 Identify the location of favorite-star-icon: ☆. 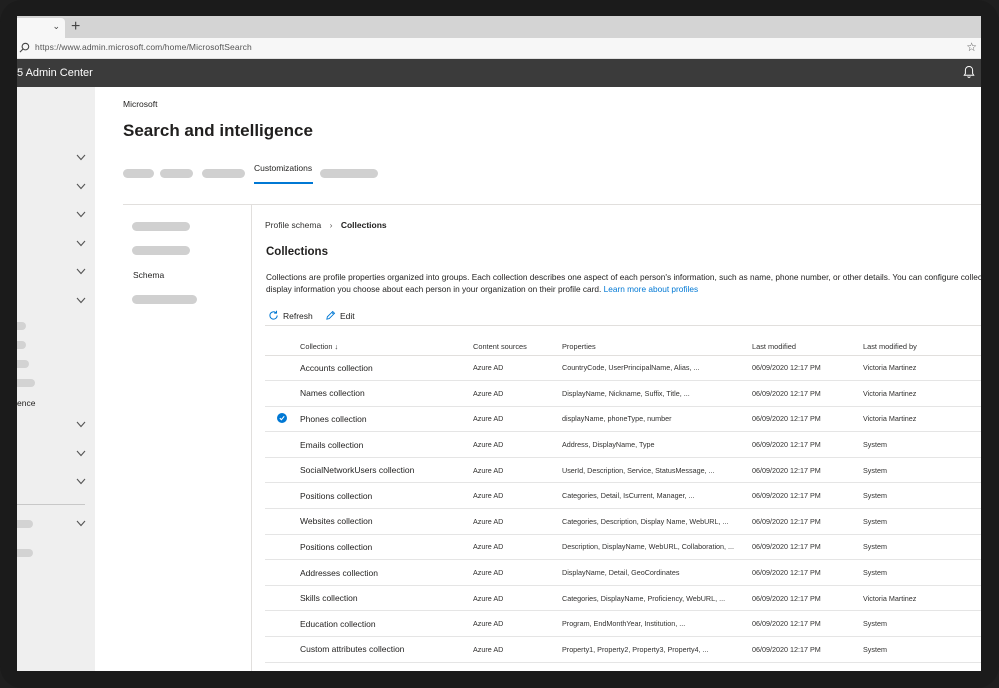
(971, 47).